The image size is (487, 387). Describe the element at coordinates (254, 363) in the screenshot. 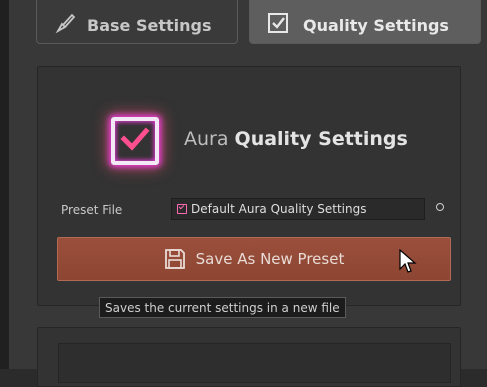

I see `next-section-content` at that location.